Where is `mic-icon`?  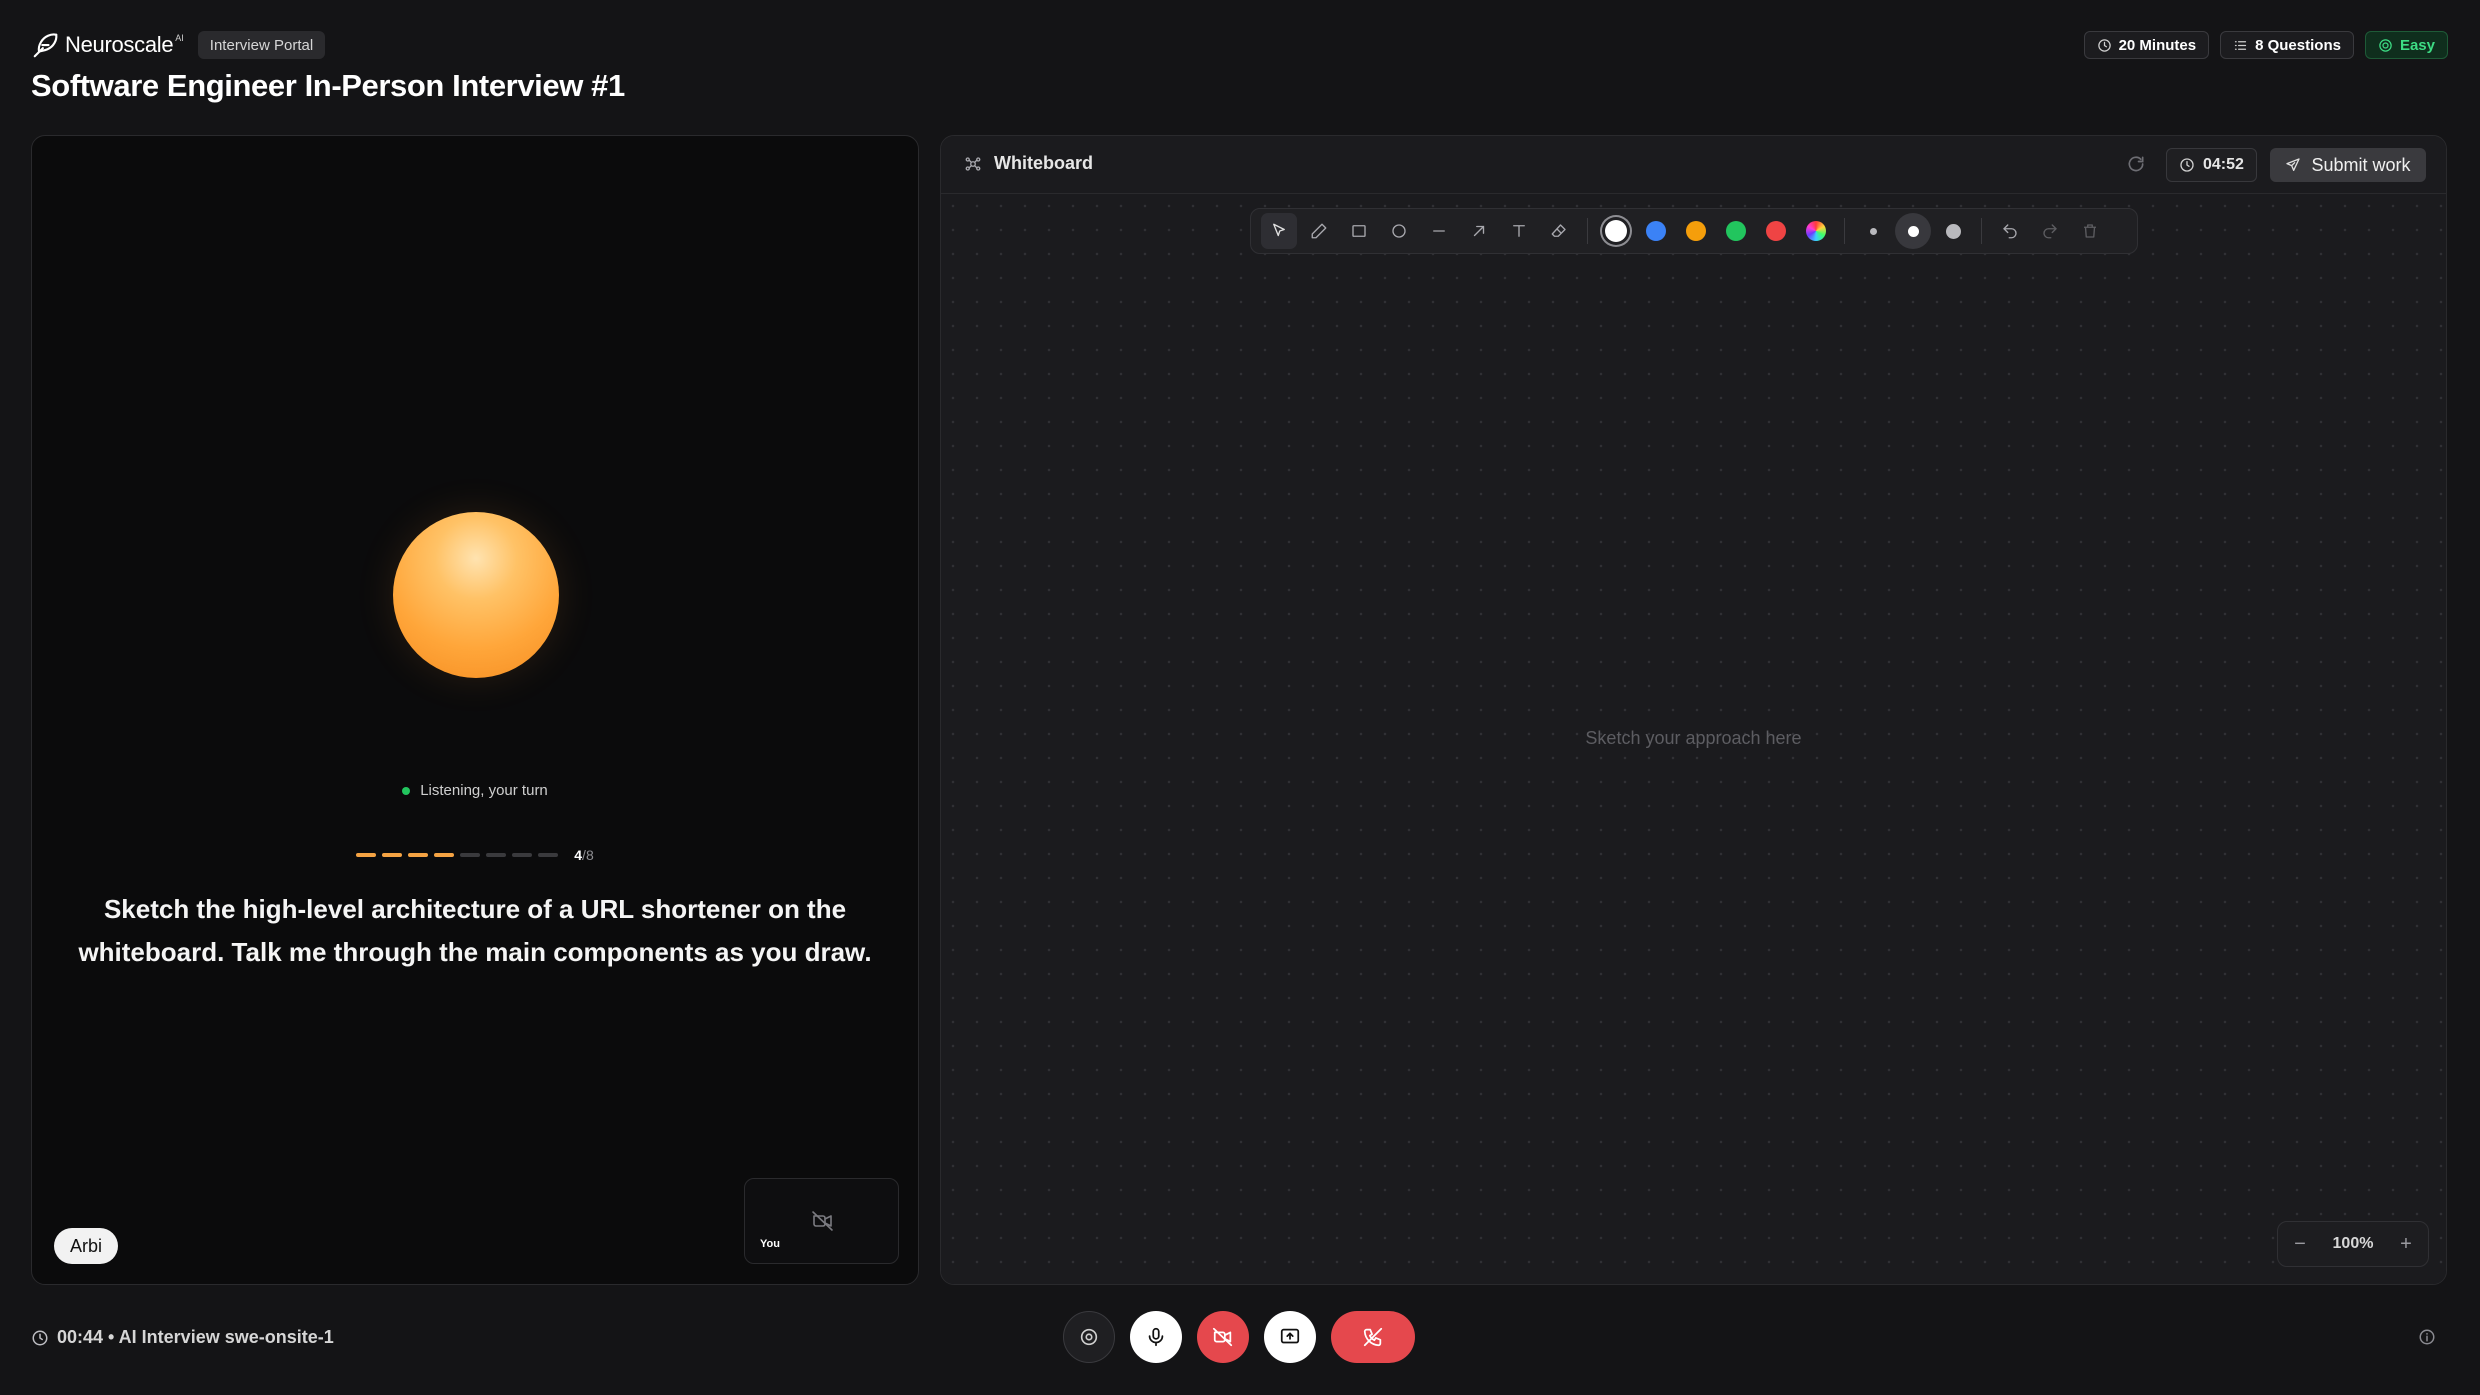
mic-icon is located at coordinates (1156, 1337).